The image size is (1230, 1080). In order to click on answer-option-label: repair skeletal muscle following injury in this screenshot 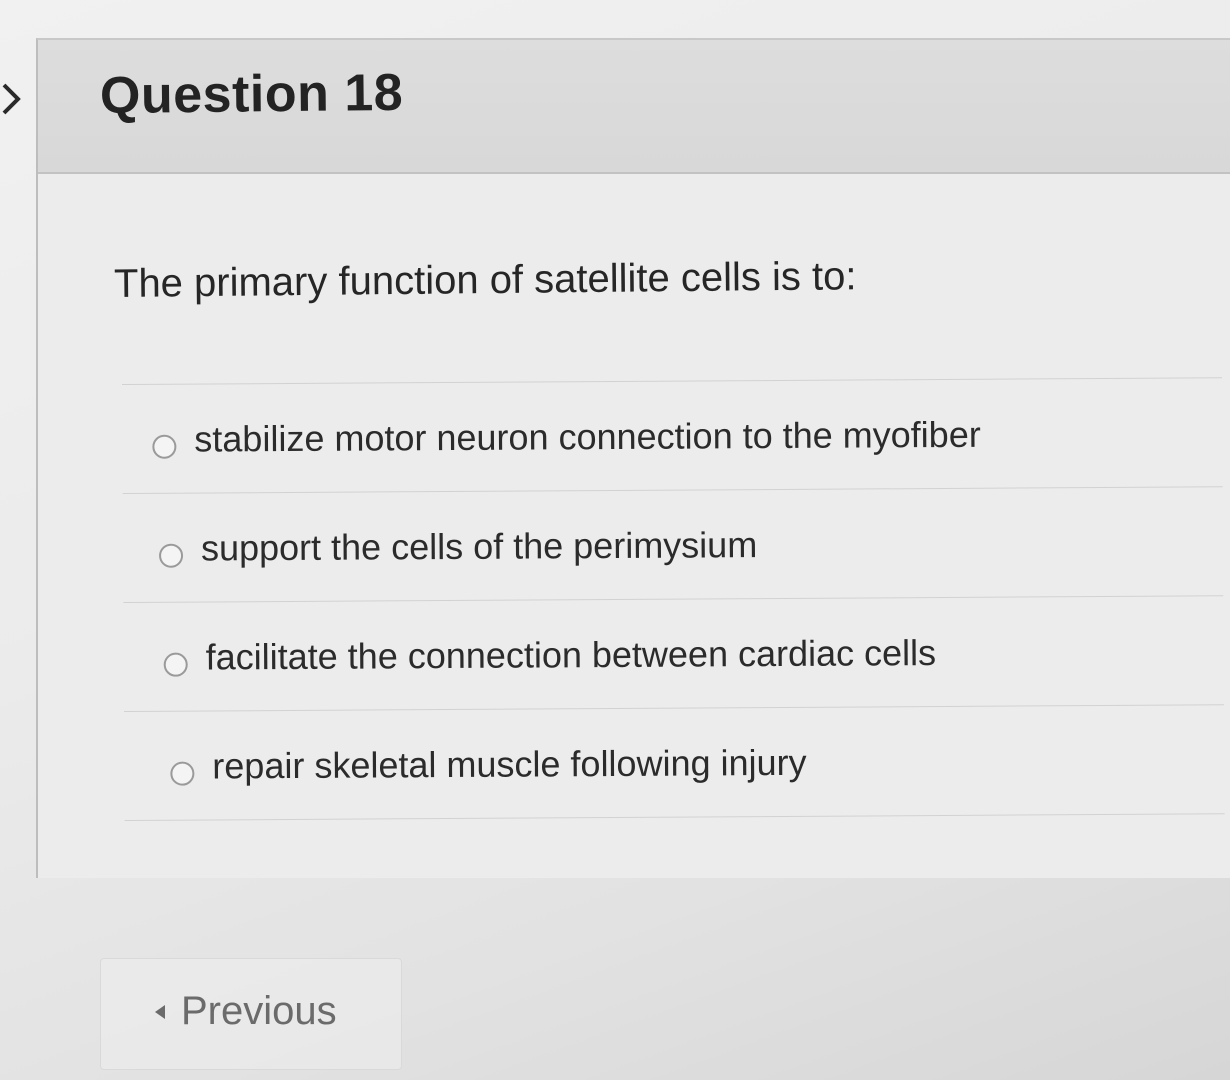, I will do `click(509, 765)`.